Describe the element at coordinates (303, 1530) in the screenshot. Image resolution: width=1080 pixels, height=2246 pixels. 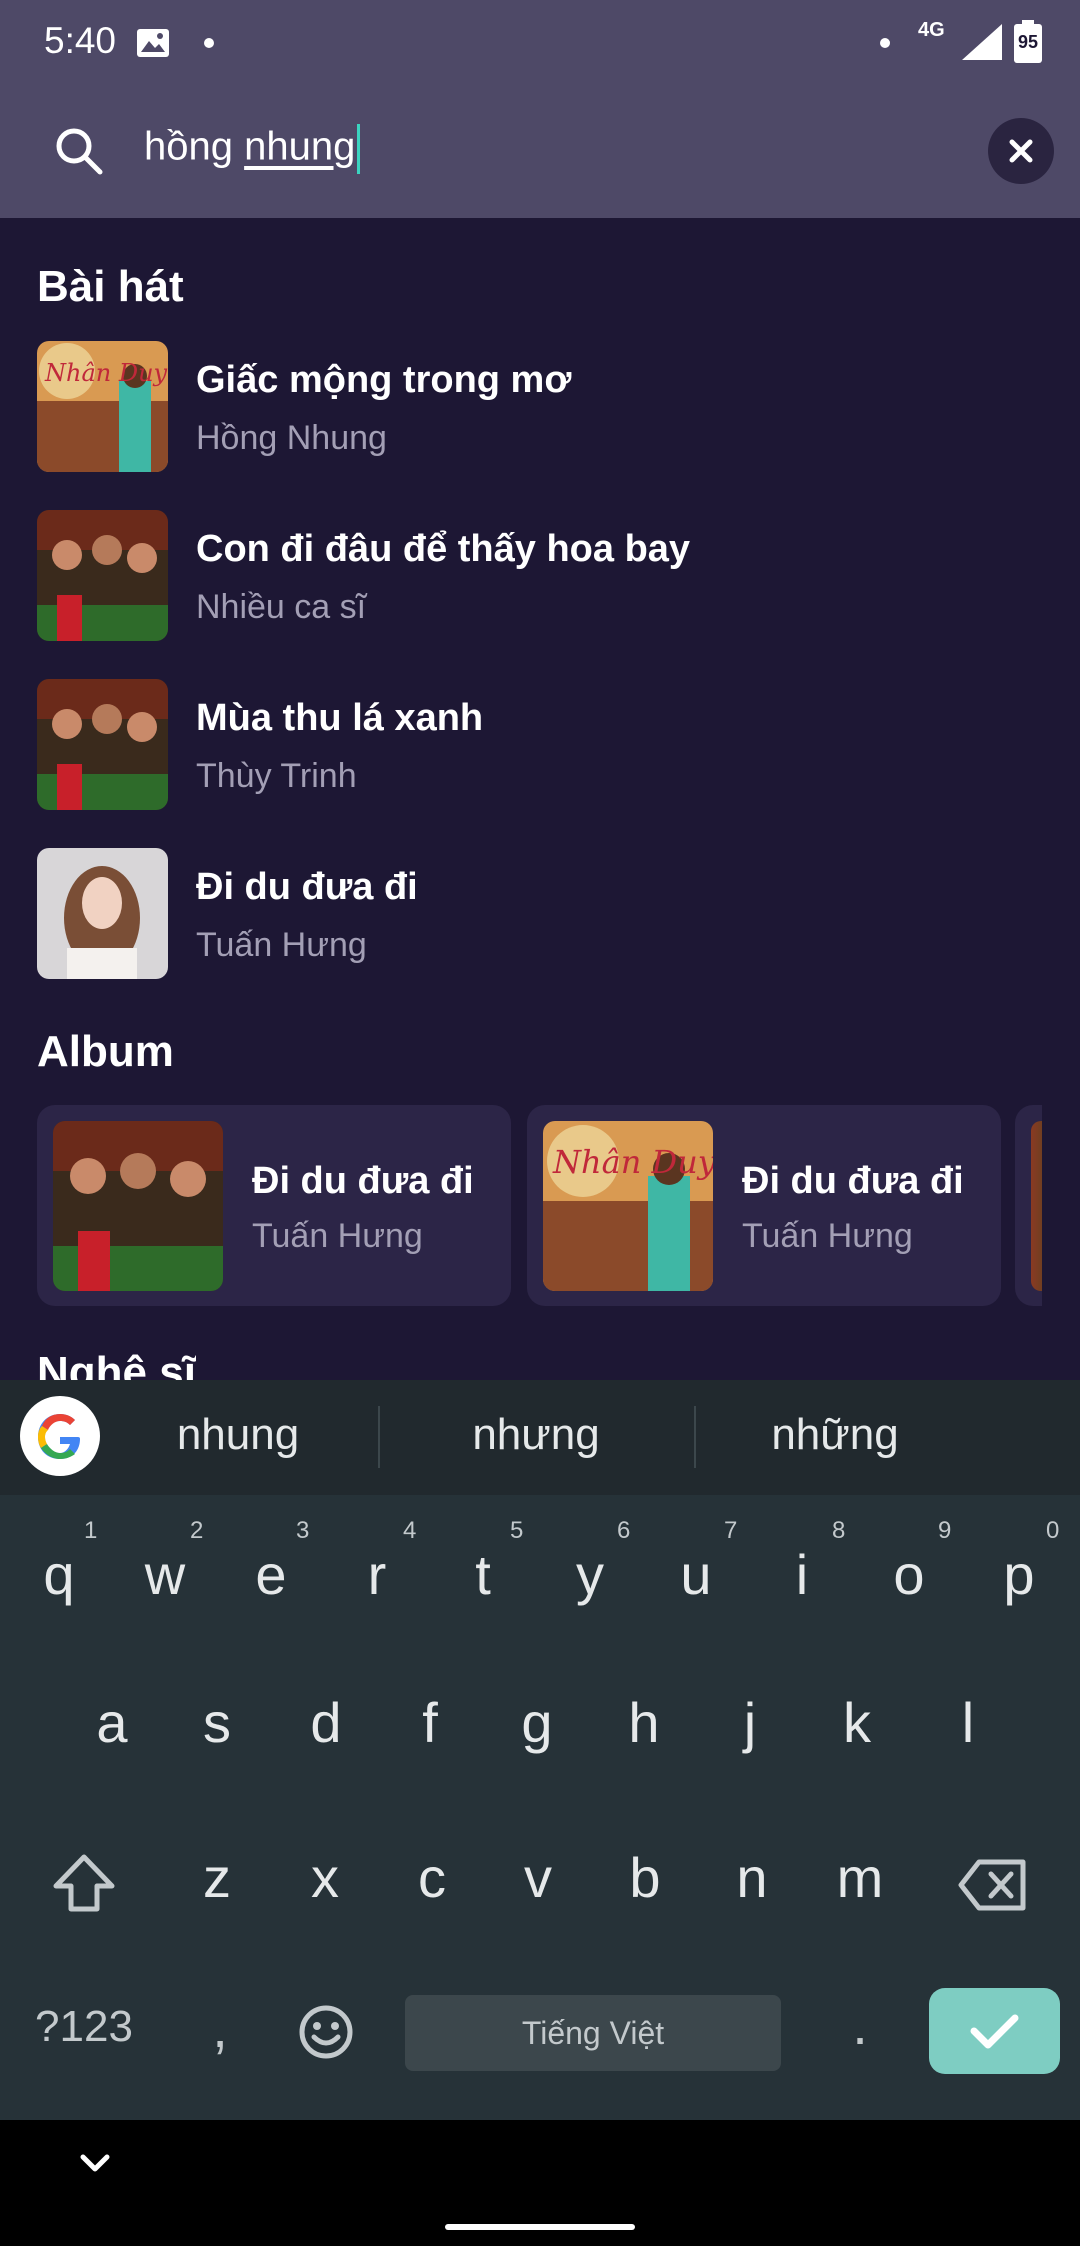
I see `key-hint: 3` at that location.